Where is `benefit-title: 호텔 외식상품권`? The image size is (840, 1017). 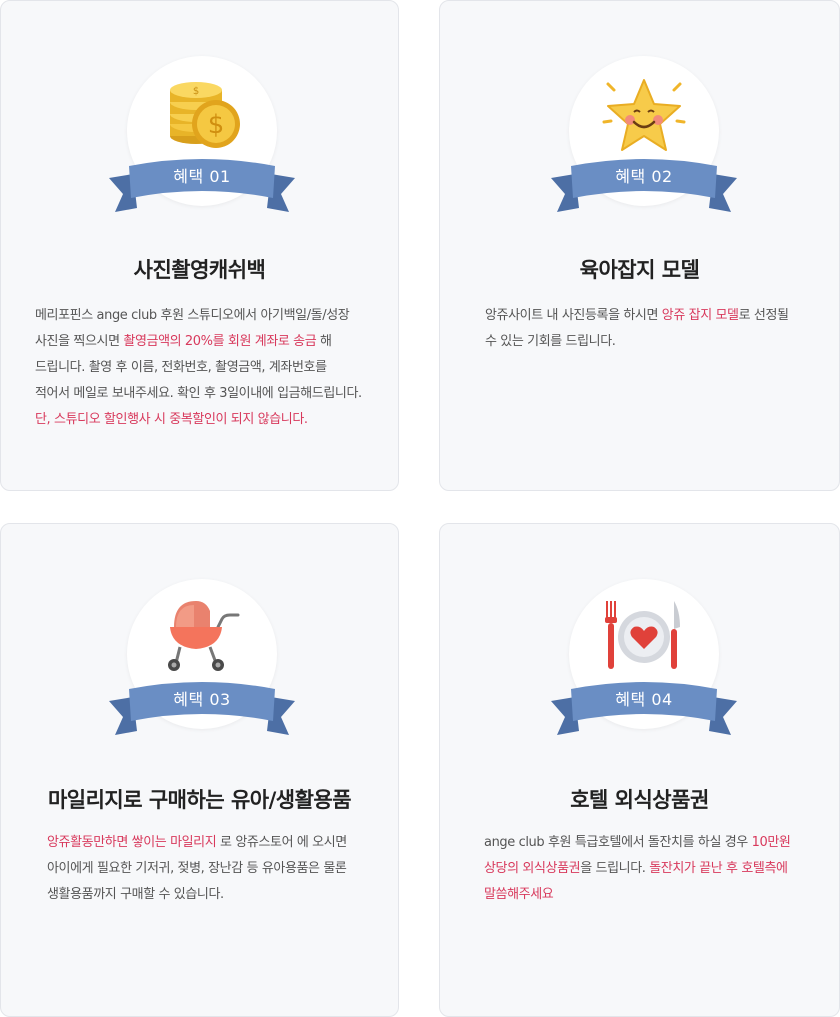
benefit-title: 호텔 외식상품권 is located at coordinates (639, 800).